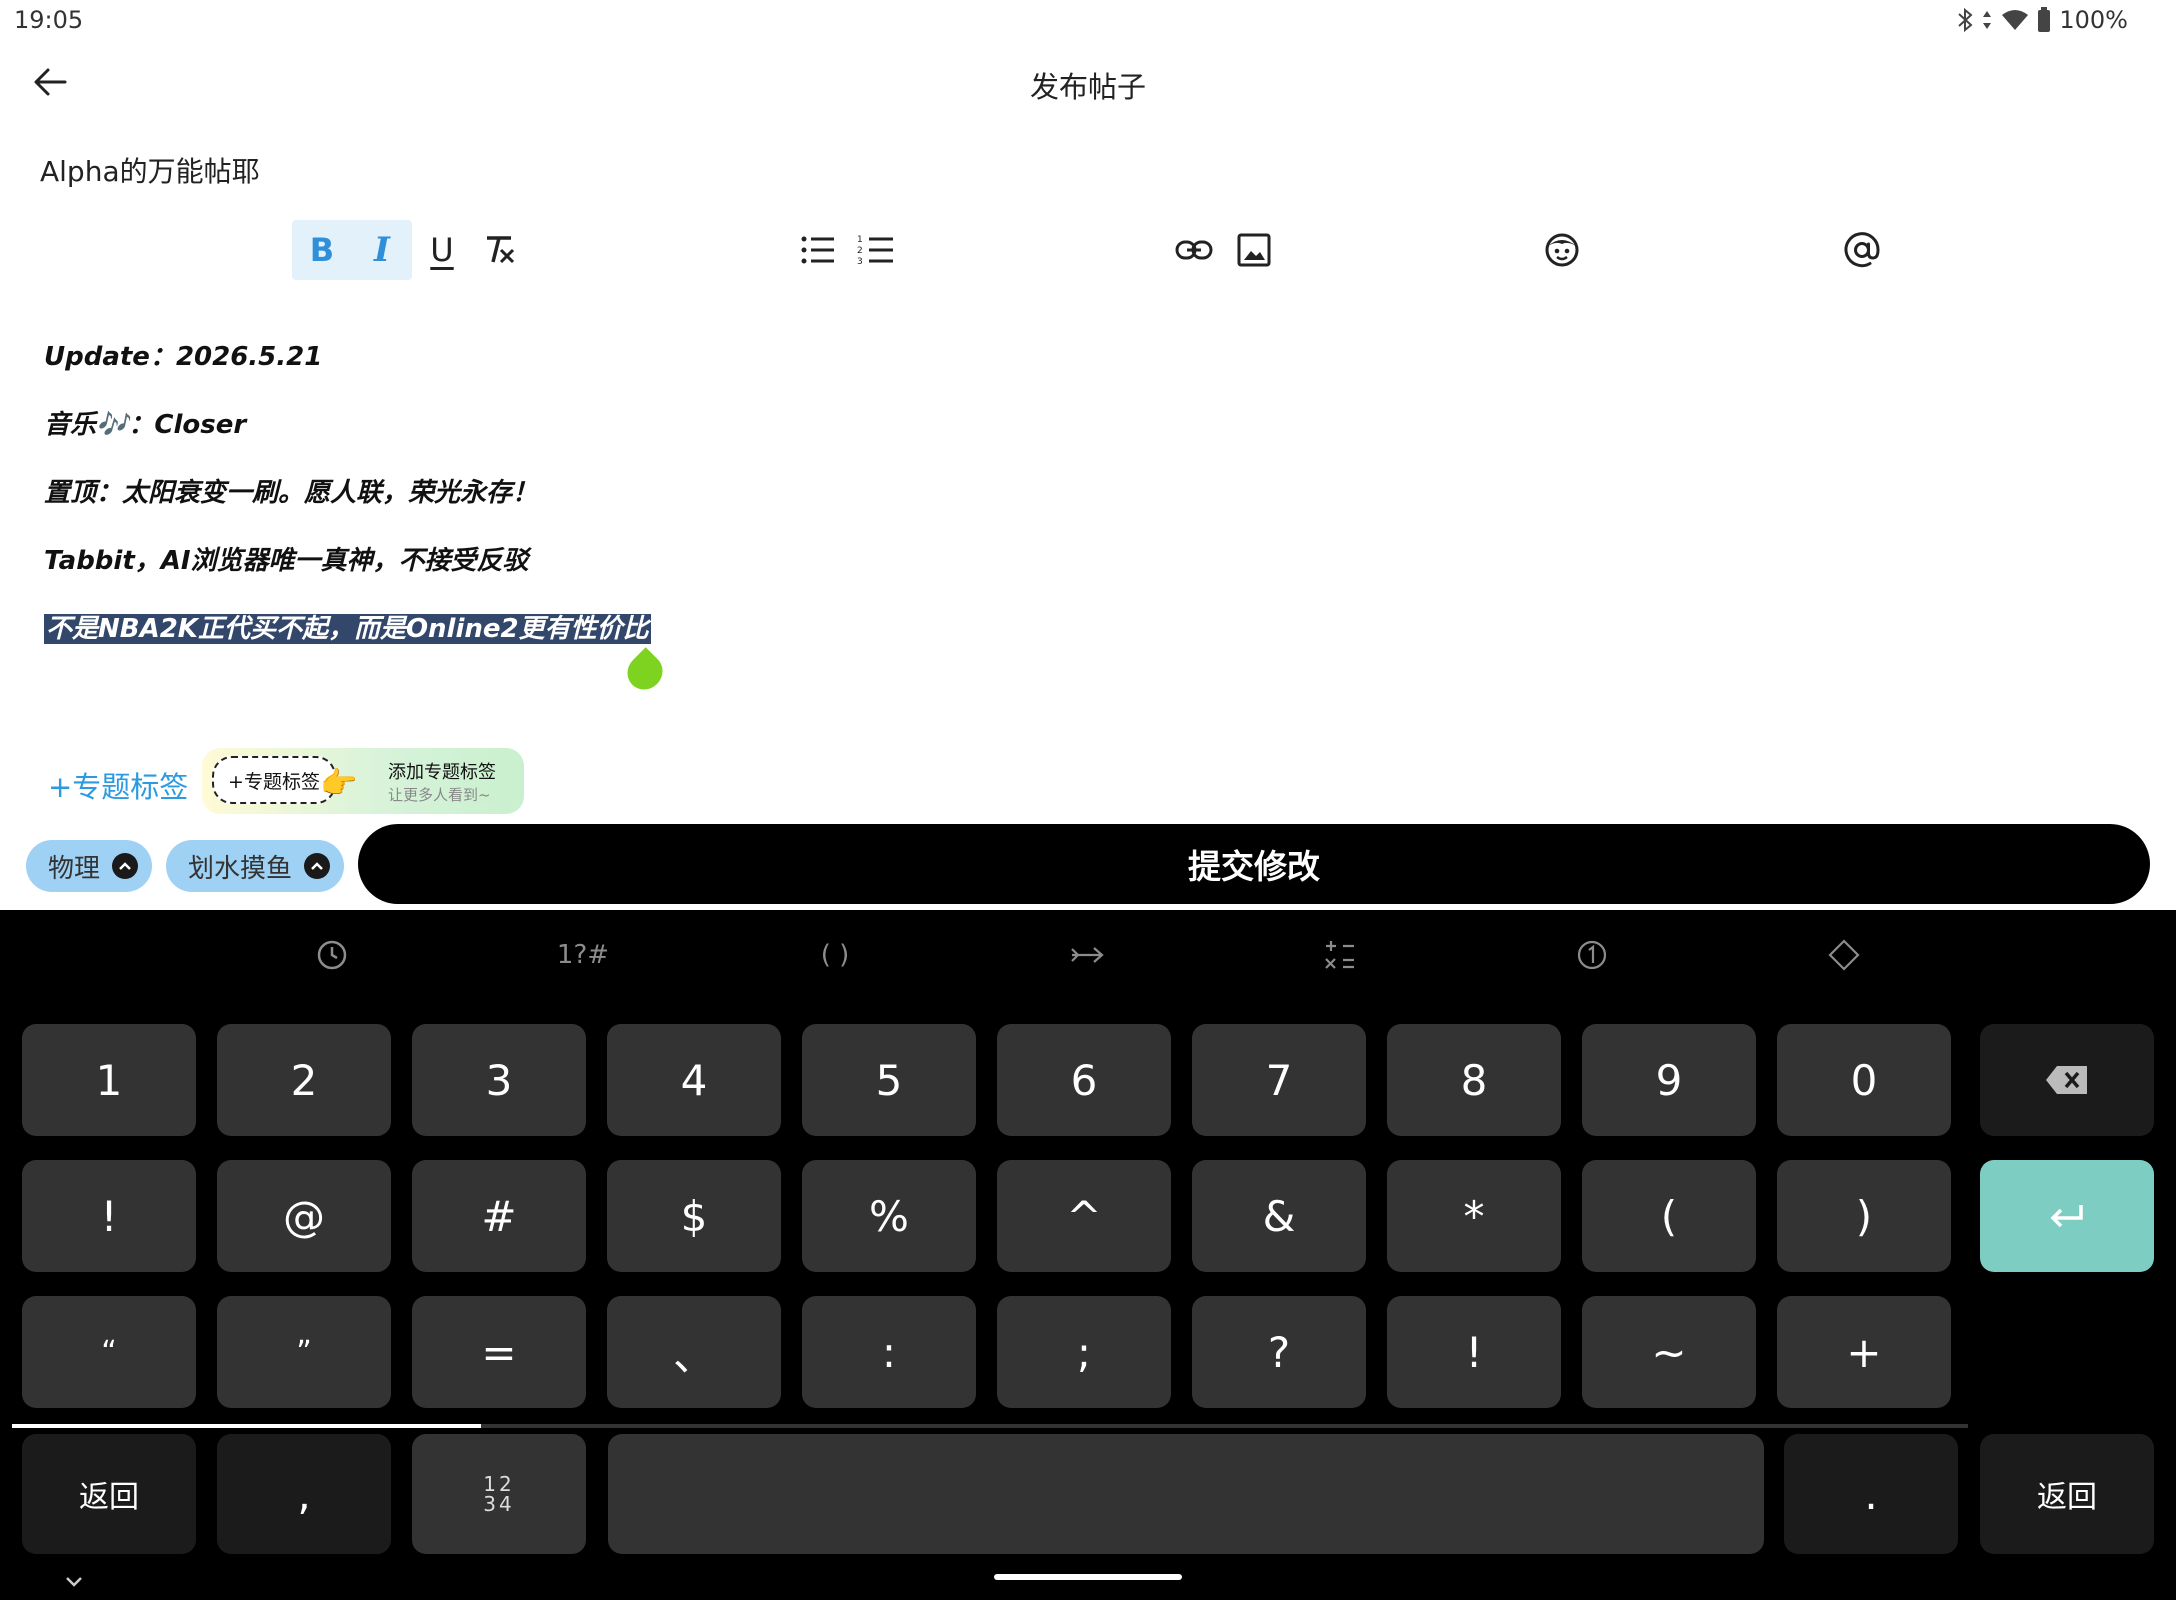  I want to click on key-question: ?, so click(1279, 1352).